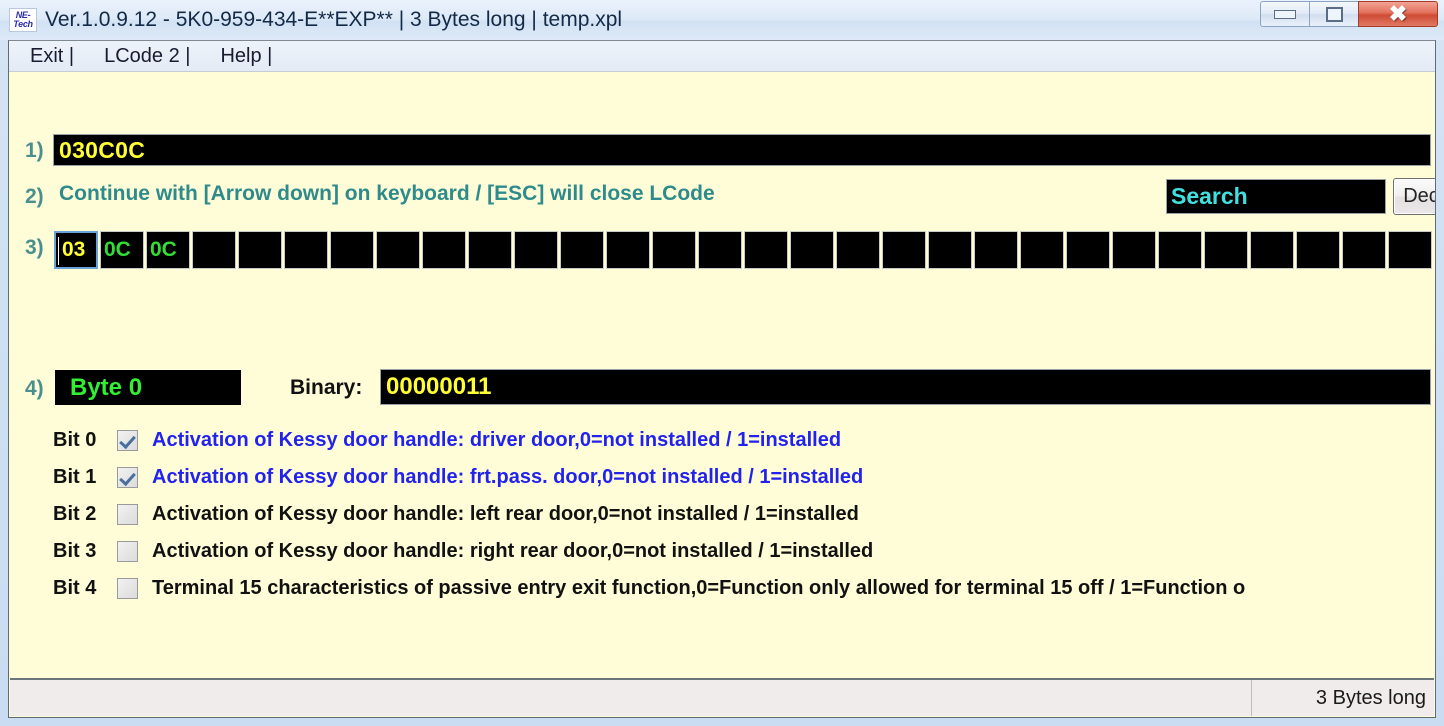 Image resolution: width=1444 pixels, height=726 pixels. I want to click on maximize-button, so click(1334, 14).